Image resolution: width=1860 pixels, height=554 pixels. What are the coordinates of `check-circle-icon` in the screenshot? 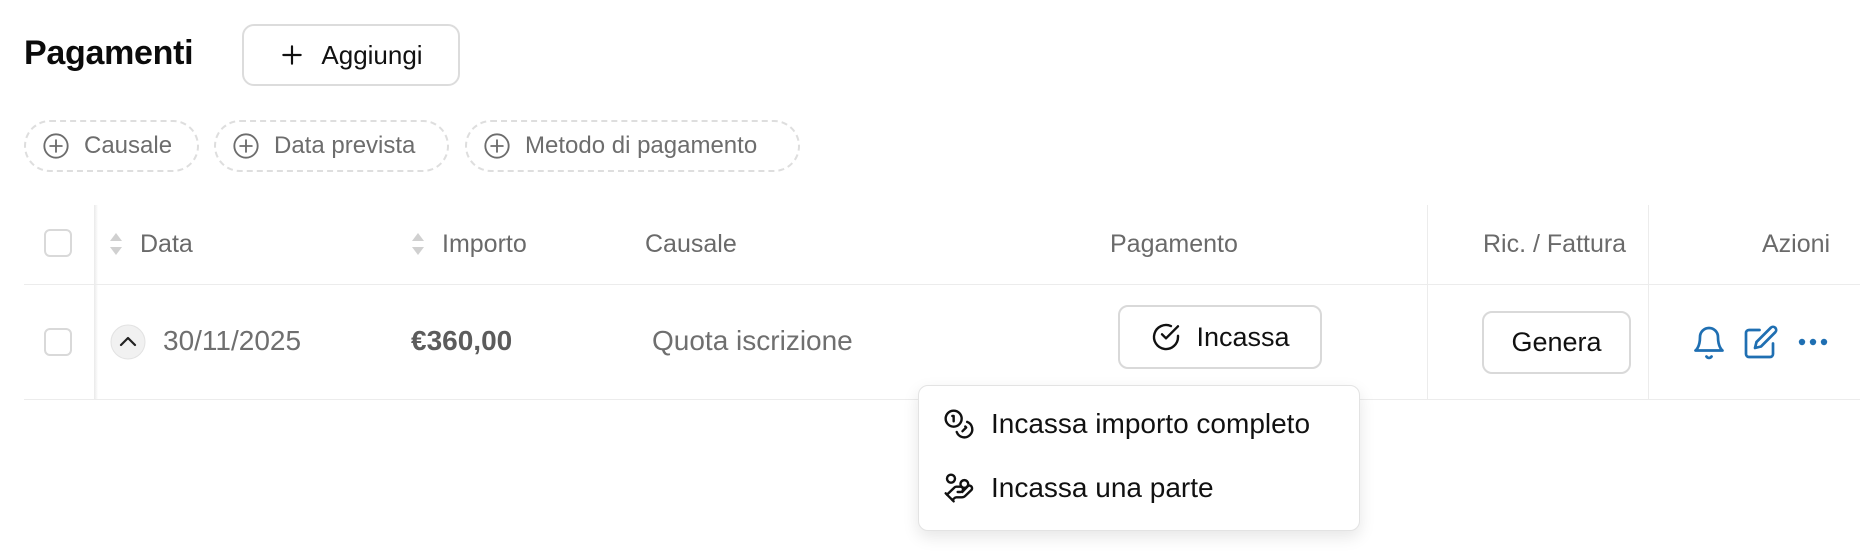 It's located at (1166, 337).